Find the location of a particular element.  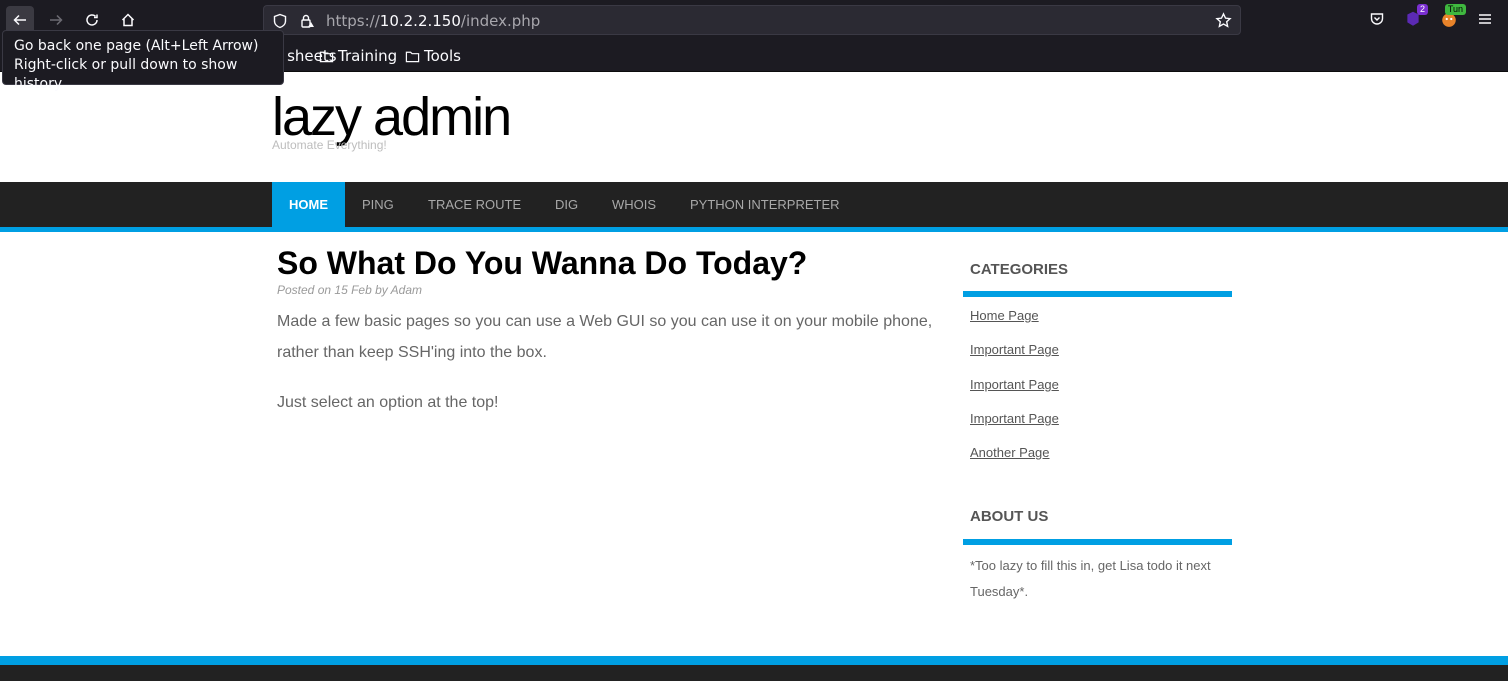

app-menu-button is located at coordinates (1485, 19).